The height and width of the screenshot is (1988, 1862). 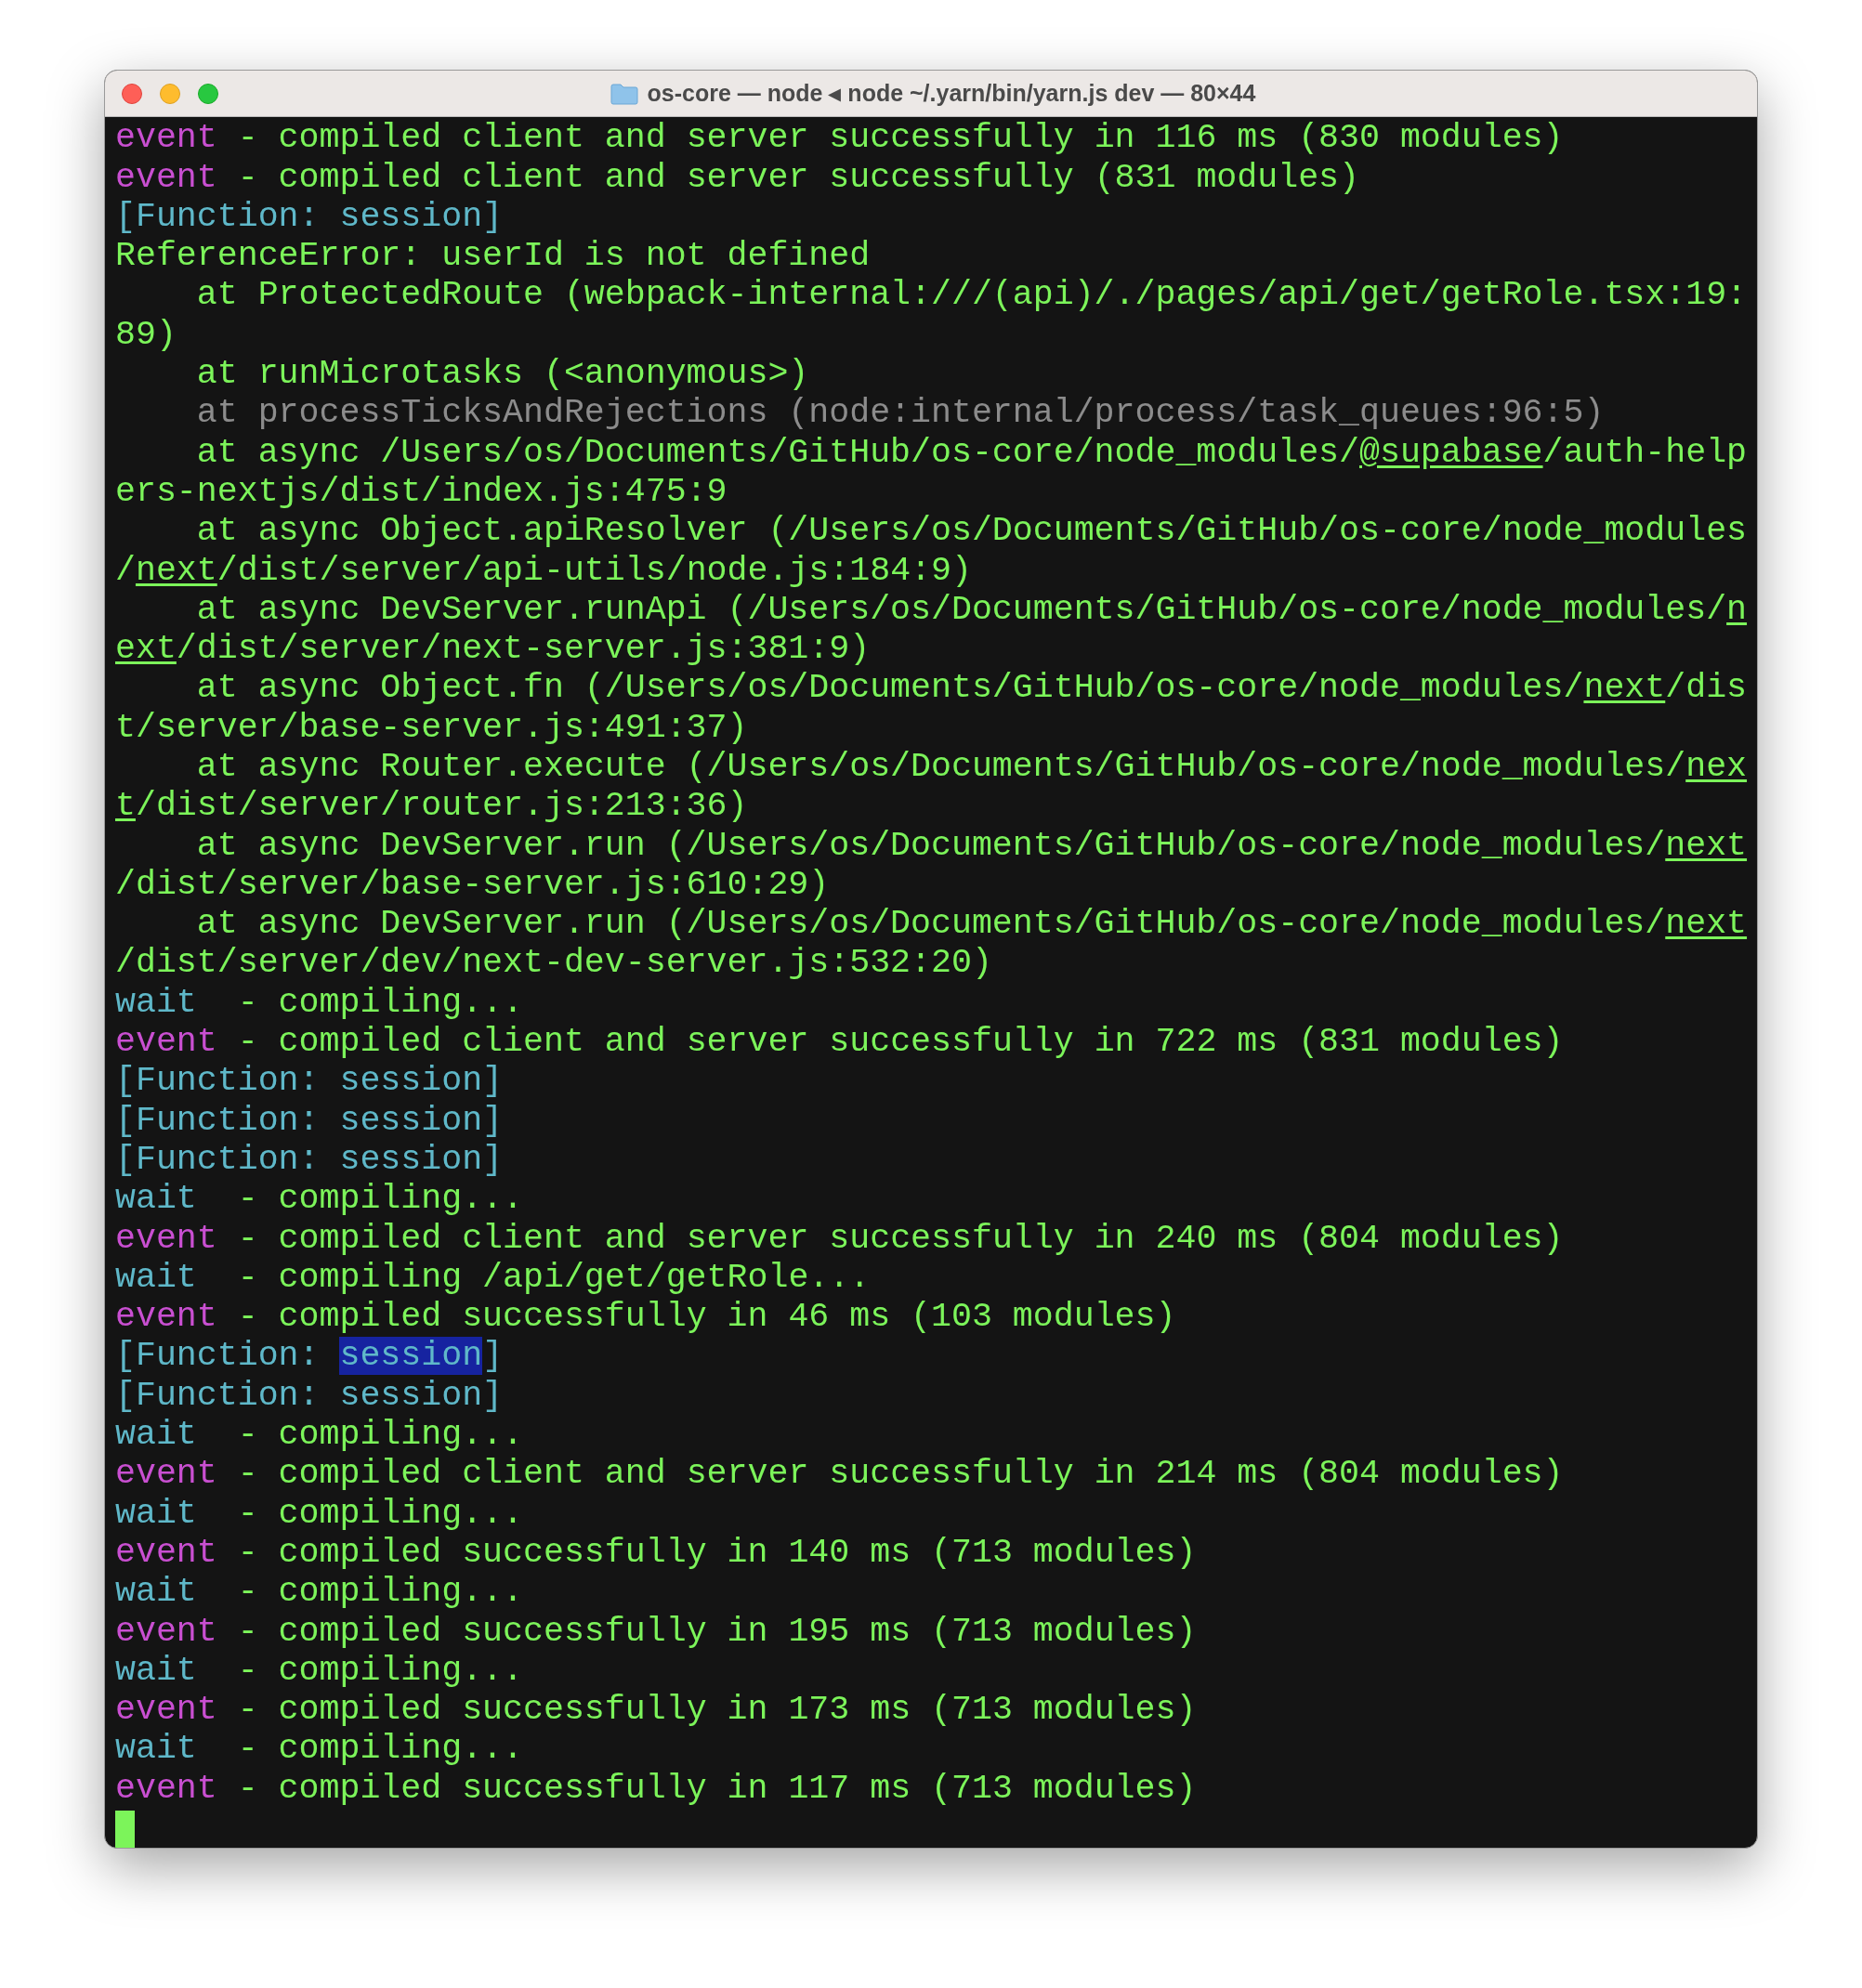 What do you see at coordinates (656, 1554) in the screenshot?
I see `terminal-line: event - compiled successfully in 140 ms (713 modules)` at bounding box center [656, 1554].